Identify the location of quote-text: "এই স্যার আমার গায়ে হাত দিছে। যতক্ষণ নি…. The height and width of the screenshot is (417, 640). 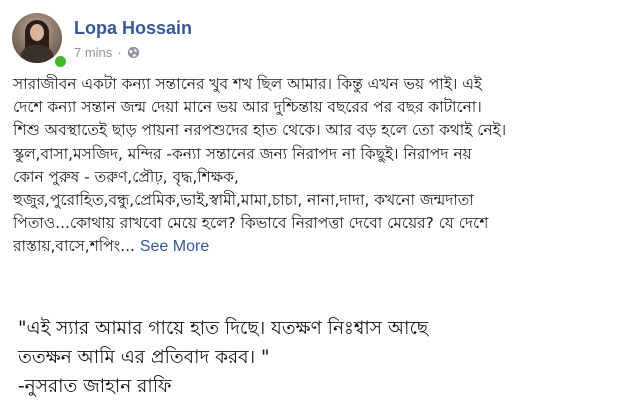
(223, 357).